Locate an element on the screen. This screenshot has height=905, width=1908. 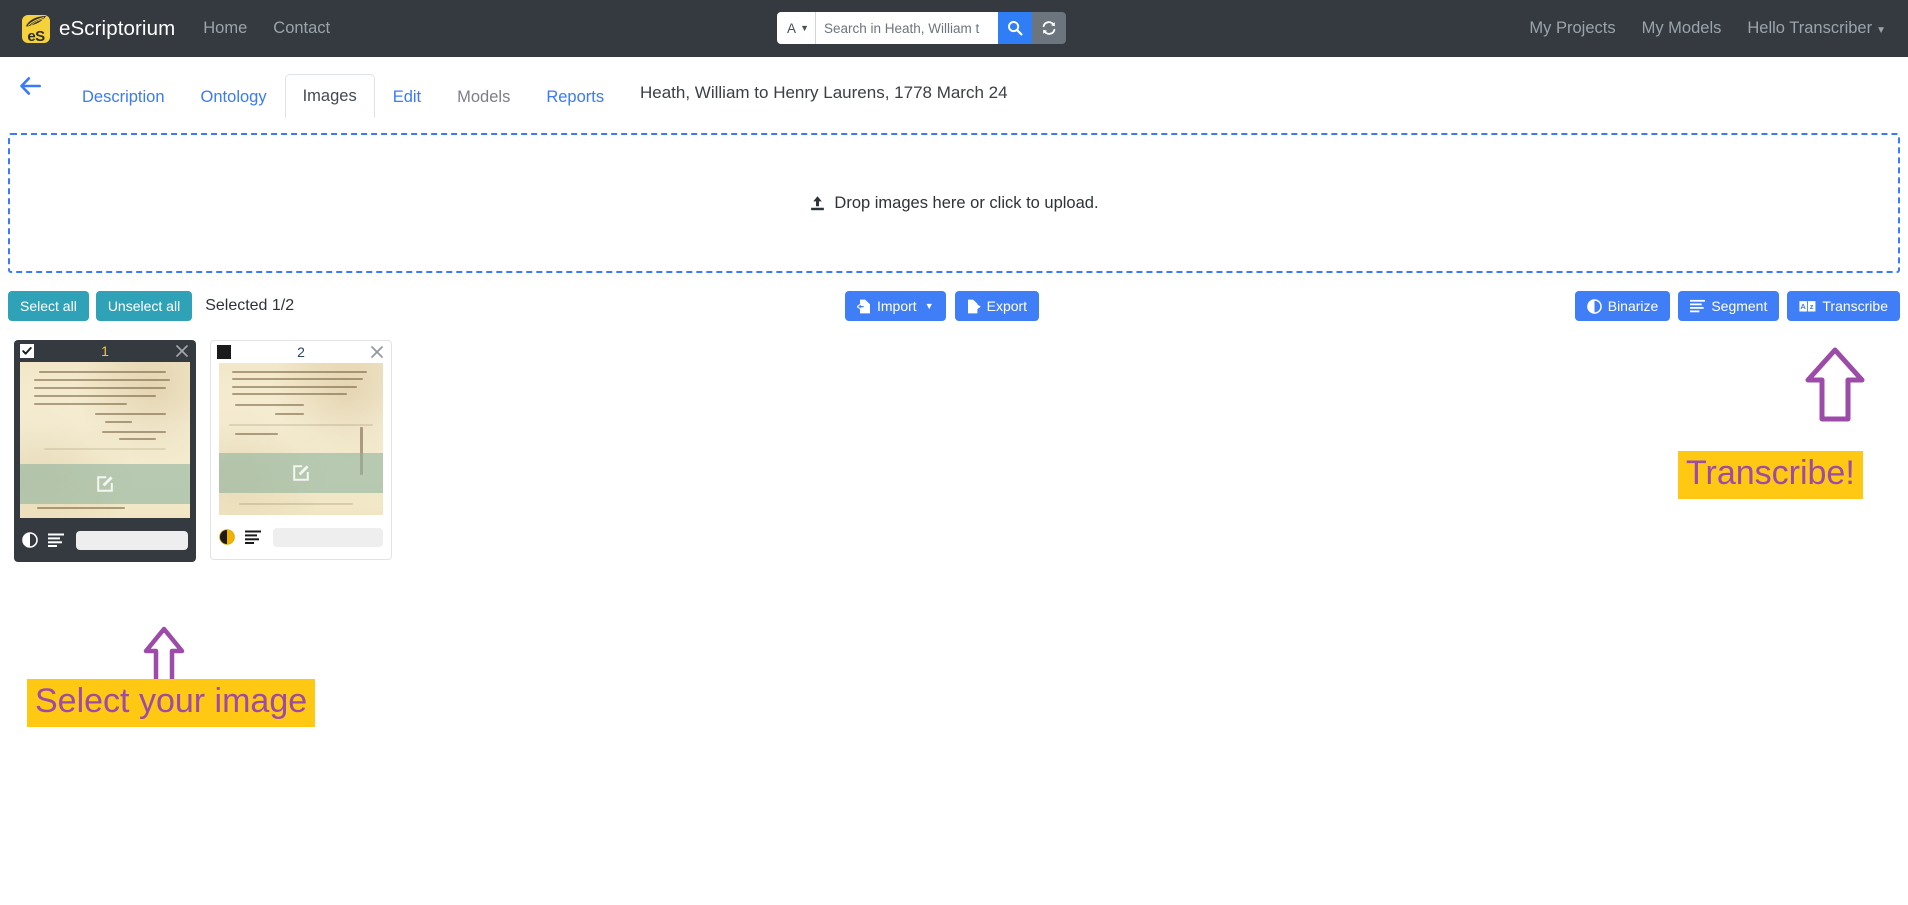
selected-count-label: Selected 1/2 is located at coordinates (250, 305).